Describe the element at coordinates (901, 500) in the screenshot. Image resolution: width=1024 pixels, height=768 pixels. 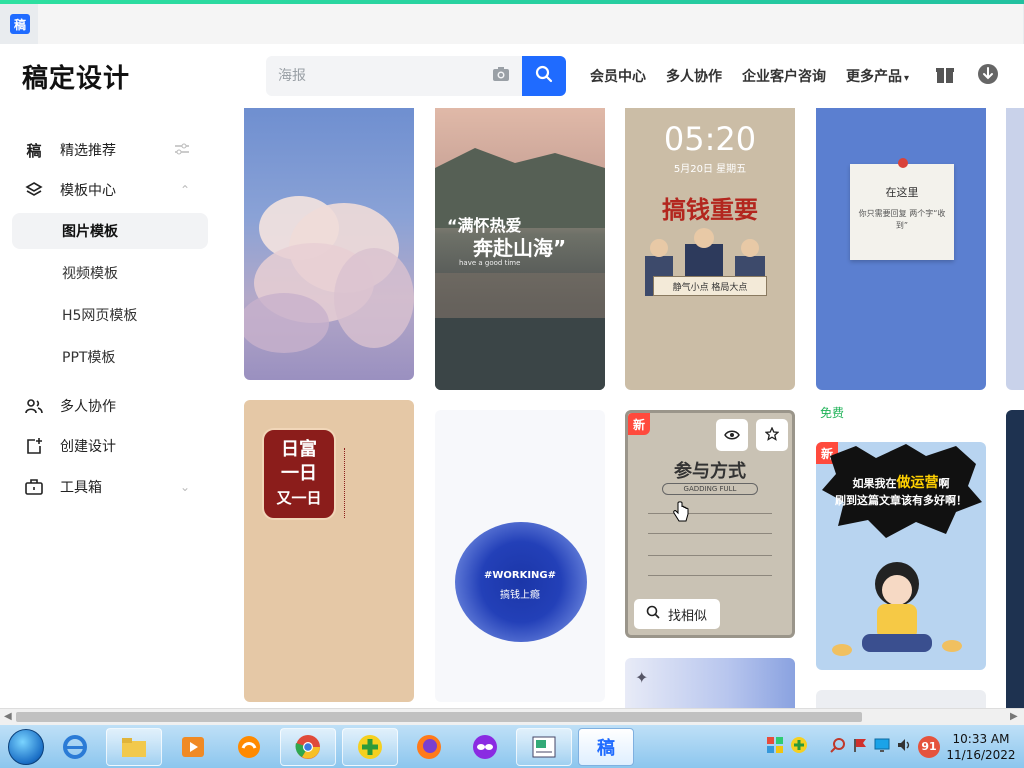
I see `operation-line-2: 刷到这篇文章该有多好啊！` at that location.